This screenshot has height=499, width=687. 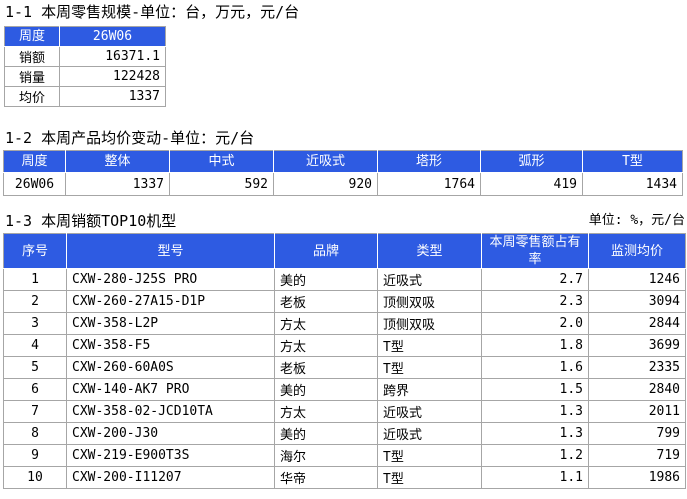 I want to click on column-header-arc: 弧形, so click(x=531, y=161).